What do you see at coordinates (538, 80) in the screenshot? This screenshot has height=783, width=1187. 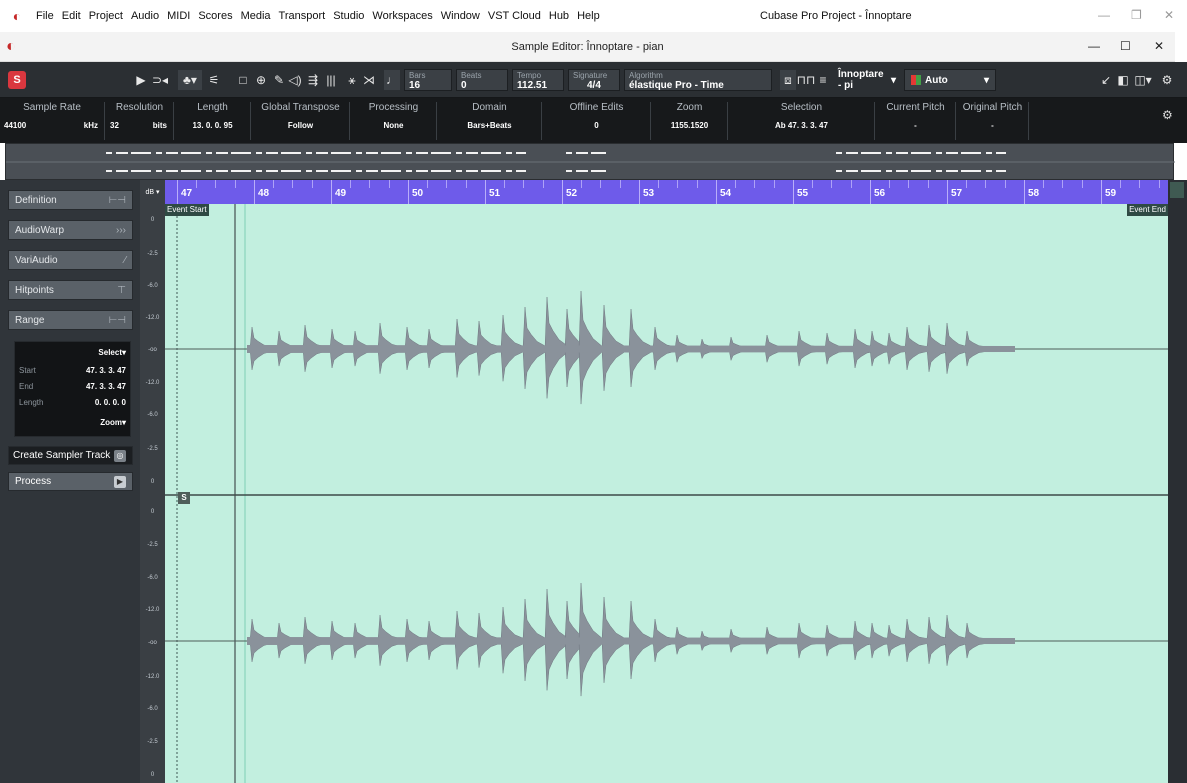 I see `tempo-field: Tempo 112.51` at bounding box center [538, 80].